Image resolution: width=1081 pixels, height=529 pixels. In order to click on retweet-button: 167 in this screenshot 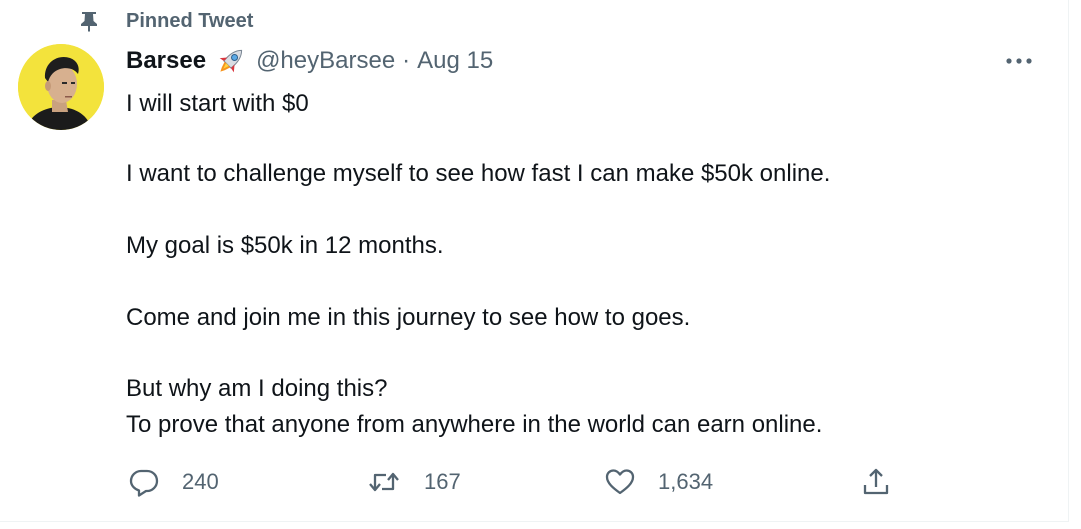, I will do `click(485, 482)`.